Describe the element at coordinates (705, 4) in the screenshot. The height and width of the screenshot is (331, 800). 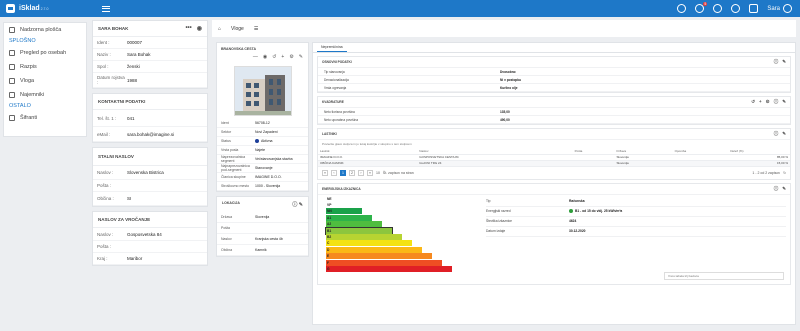
I see `notifications-badge: 5` at that location.